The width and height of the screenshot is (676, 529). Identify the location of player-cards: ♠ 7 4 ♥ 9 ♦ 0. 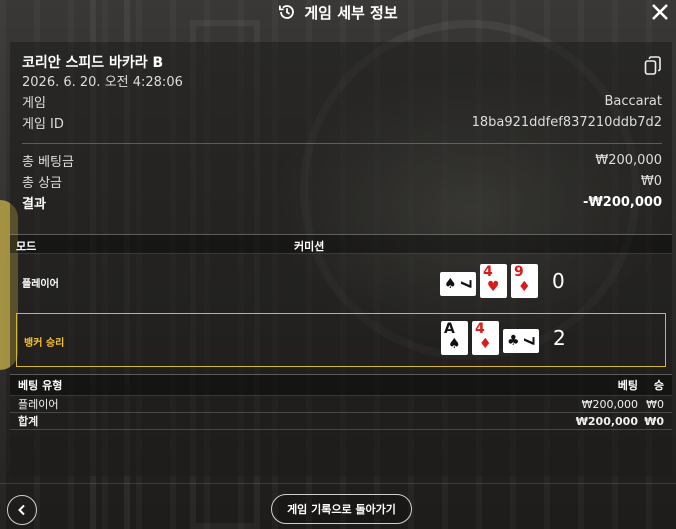
(502, 281).